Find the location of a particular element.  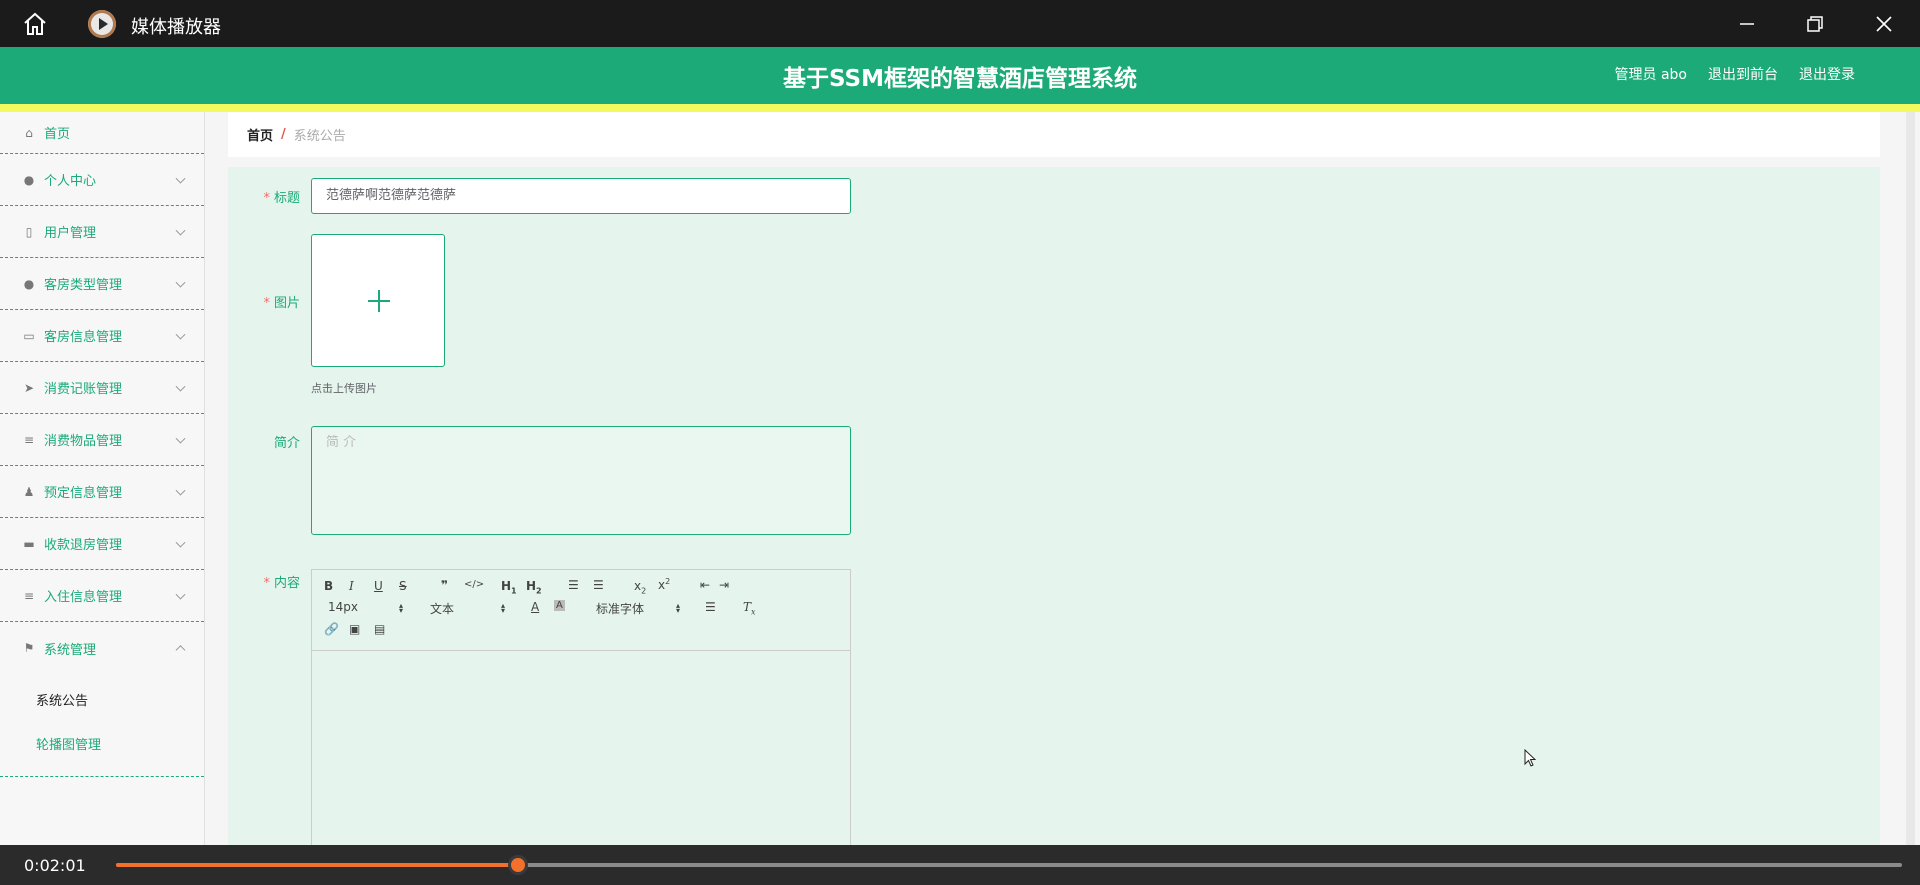

sidebar-item-room-info: ▭ 客房信息管理 is located at coordinates (102, 336).